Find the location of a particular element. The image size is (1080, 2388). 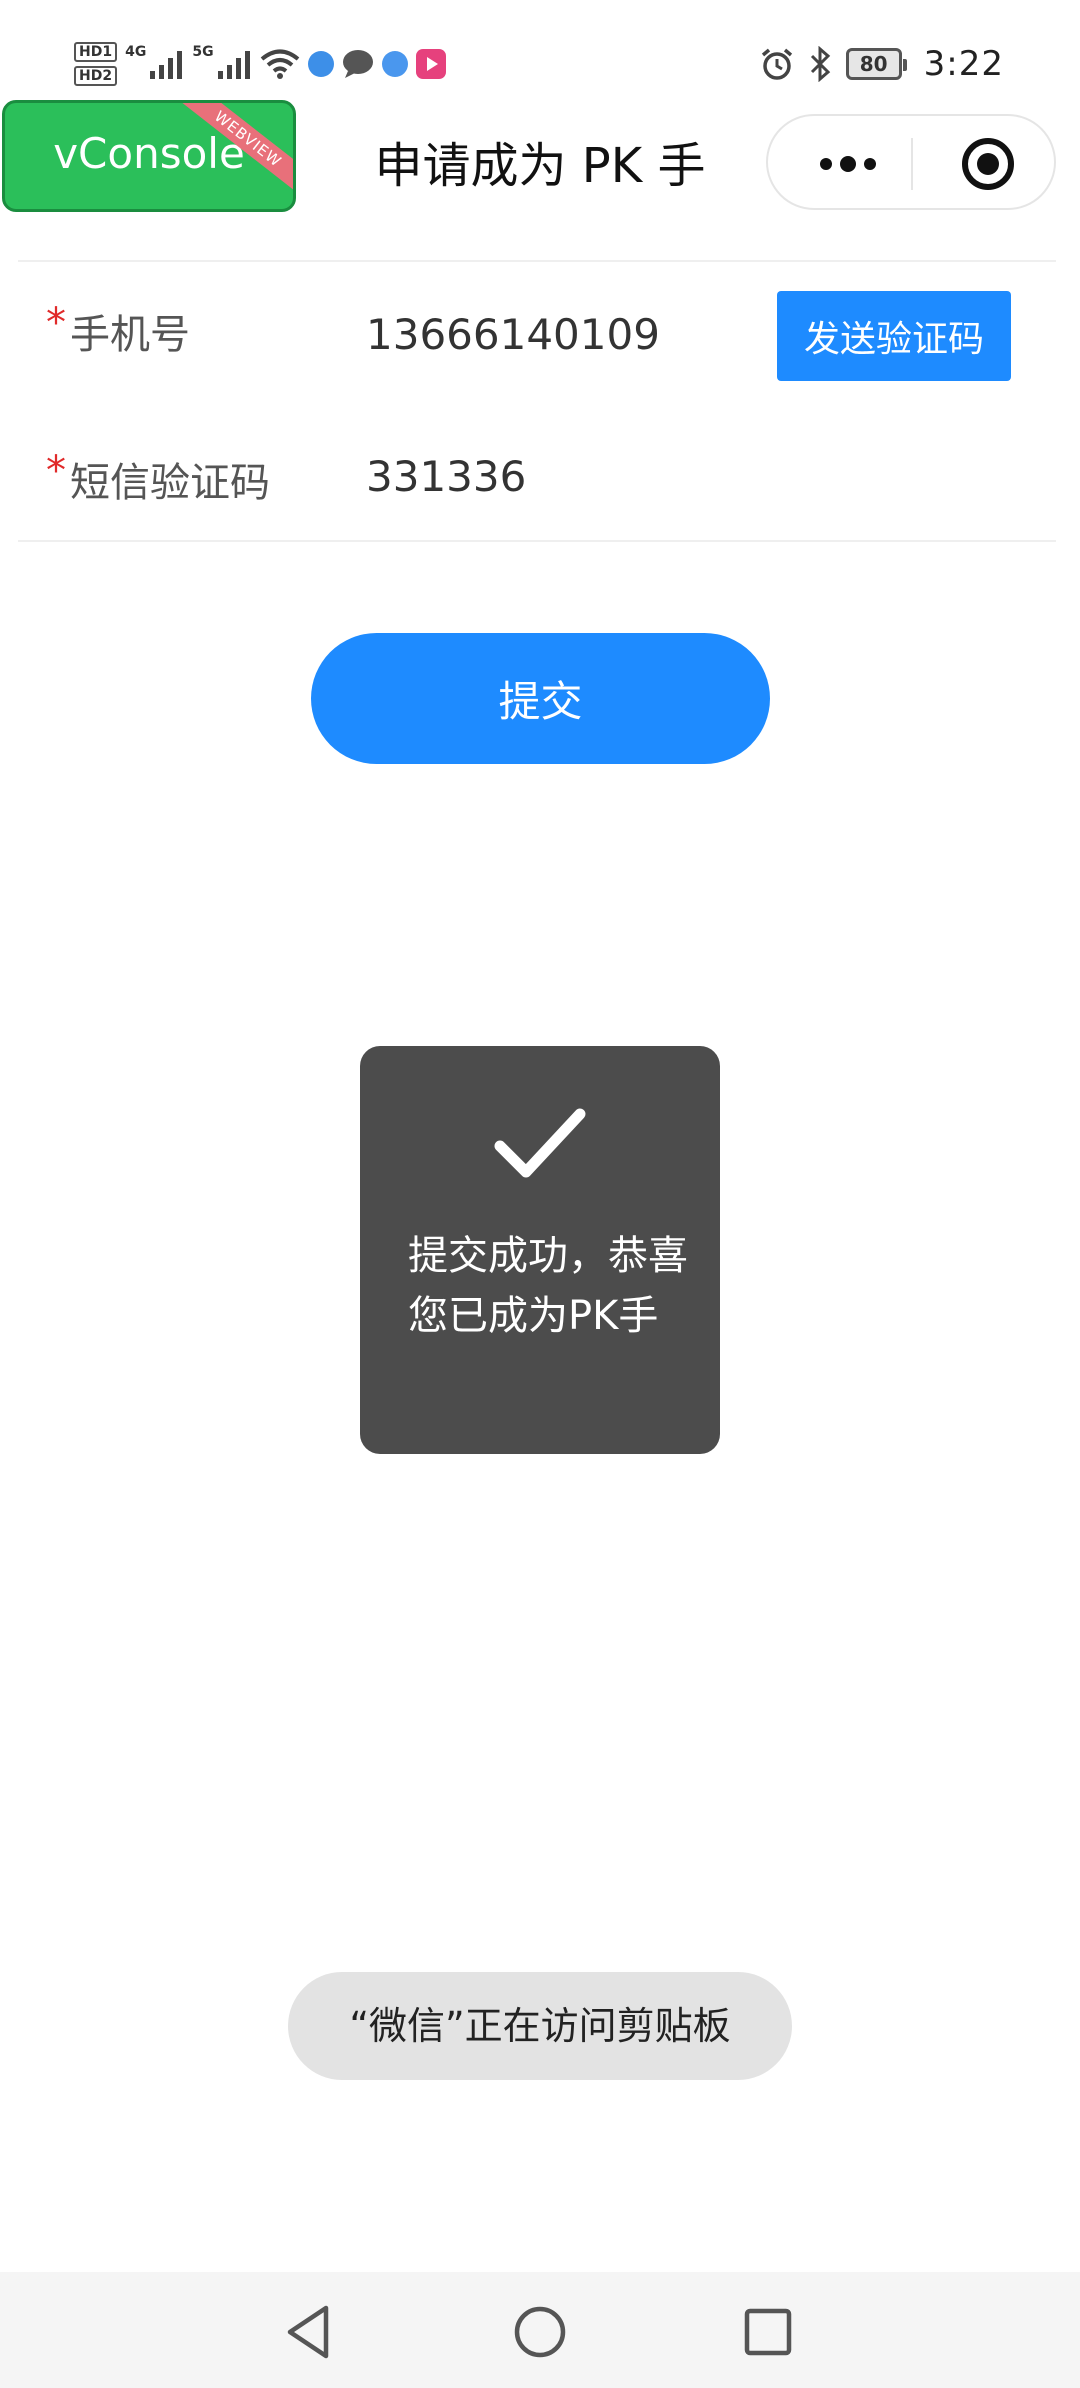

miniprogram-capsule is located at coordinates (911, 162).